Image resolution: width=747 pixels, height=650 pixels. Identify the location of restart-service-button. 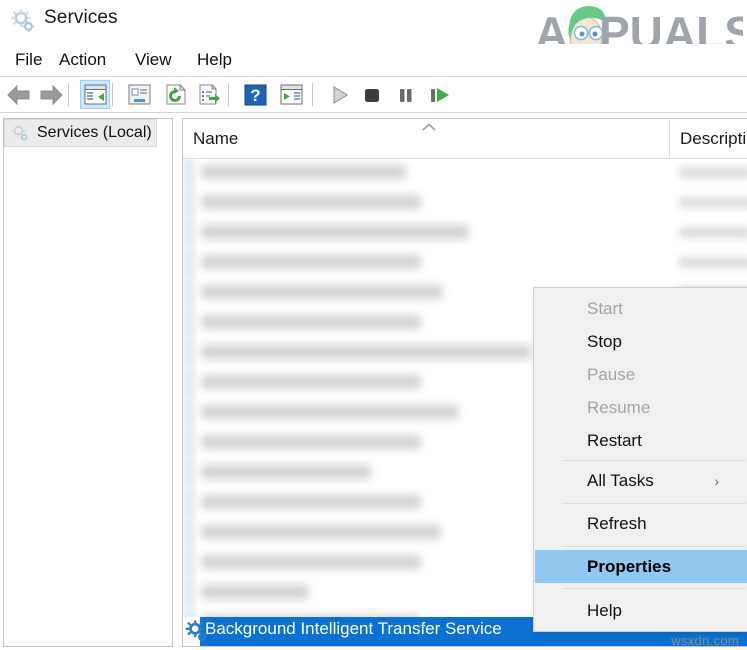
(440, 94).